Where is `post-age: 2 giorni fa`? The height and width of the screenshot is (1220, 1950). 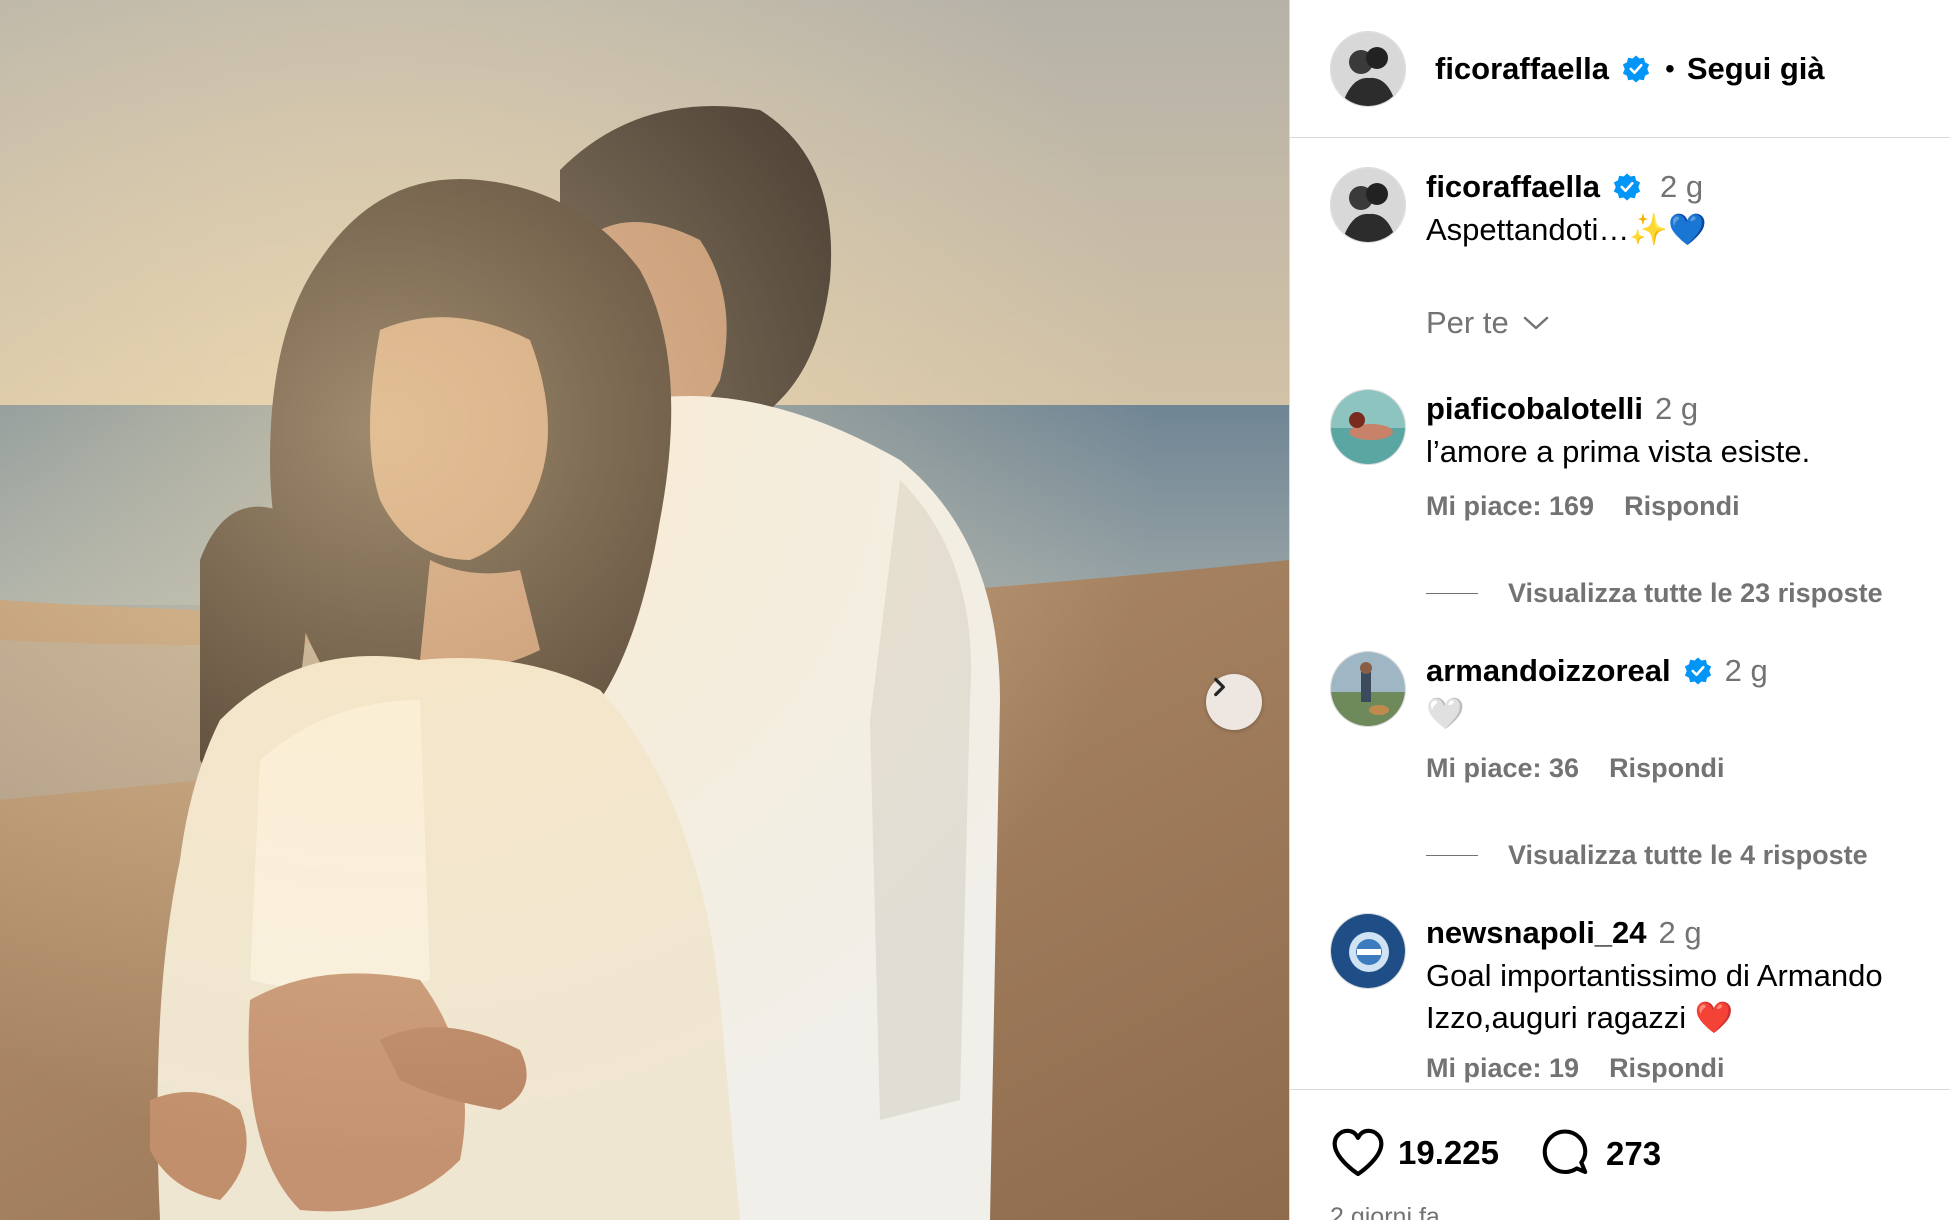 post-age: 2 giorni fa is located at coordinates (1385, 1211).